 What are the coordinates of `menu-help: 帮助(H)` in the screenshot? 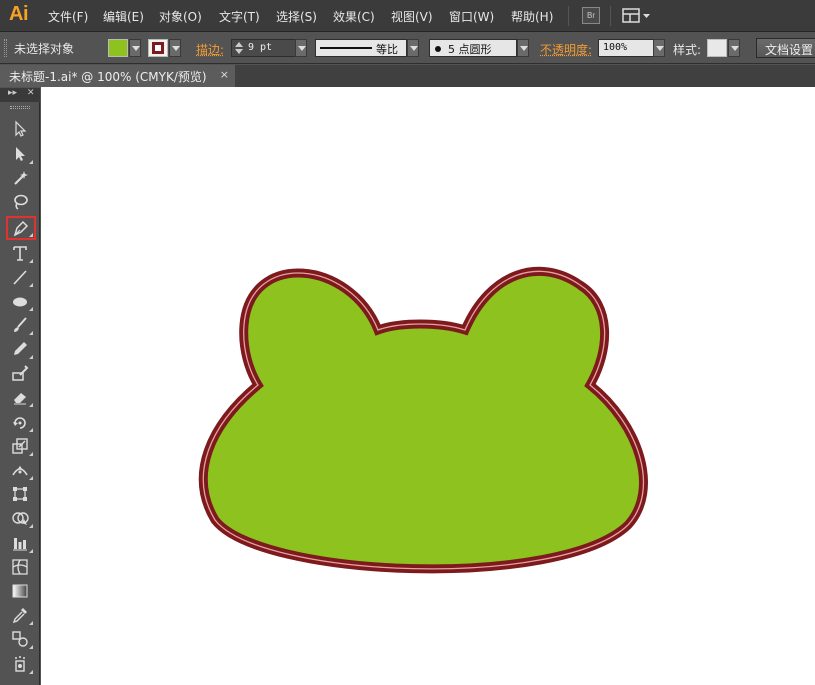 It's located at (532, 16).